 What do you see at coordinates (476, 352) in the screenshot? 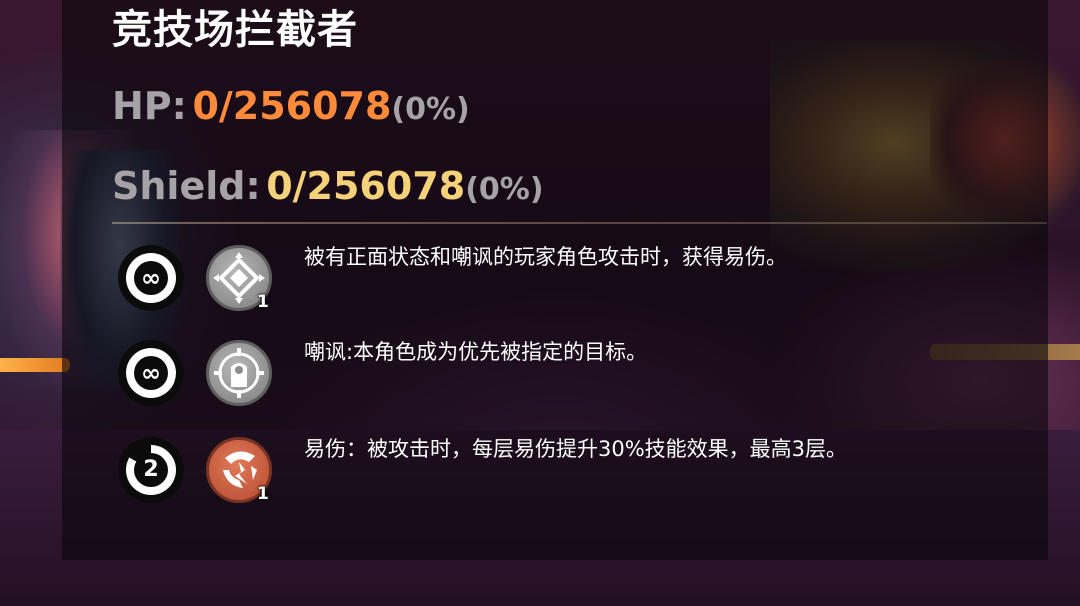
I see `effect-description: 嘲讽:本角色成为优先被指定的目标。` at bounding box center [476, 352].